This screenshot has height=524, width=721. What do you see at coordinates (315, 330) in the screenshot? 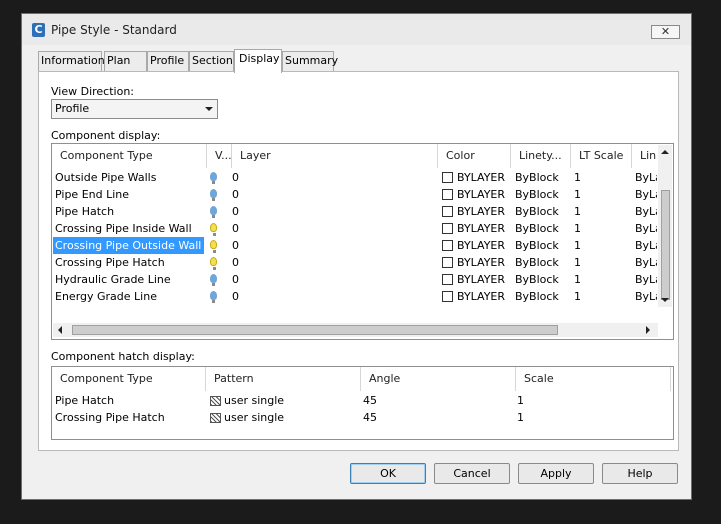
I see `horizontal-scroll-thumb` at bounding box center [315, 330].